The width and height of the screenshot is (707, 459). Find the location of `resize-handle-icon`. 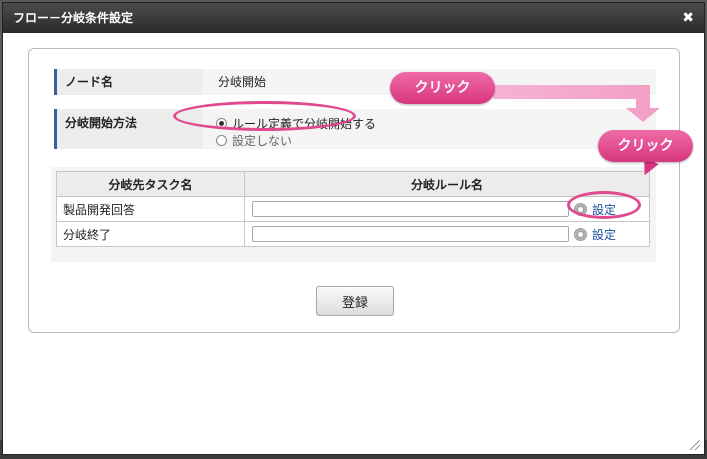

resize-handle-icon is located at coordinates (695, 445).